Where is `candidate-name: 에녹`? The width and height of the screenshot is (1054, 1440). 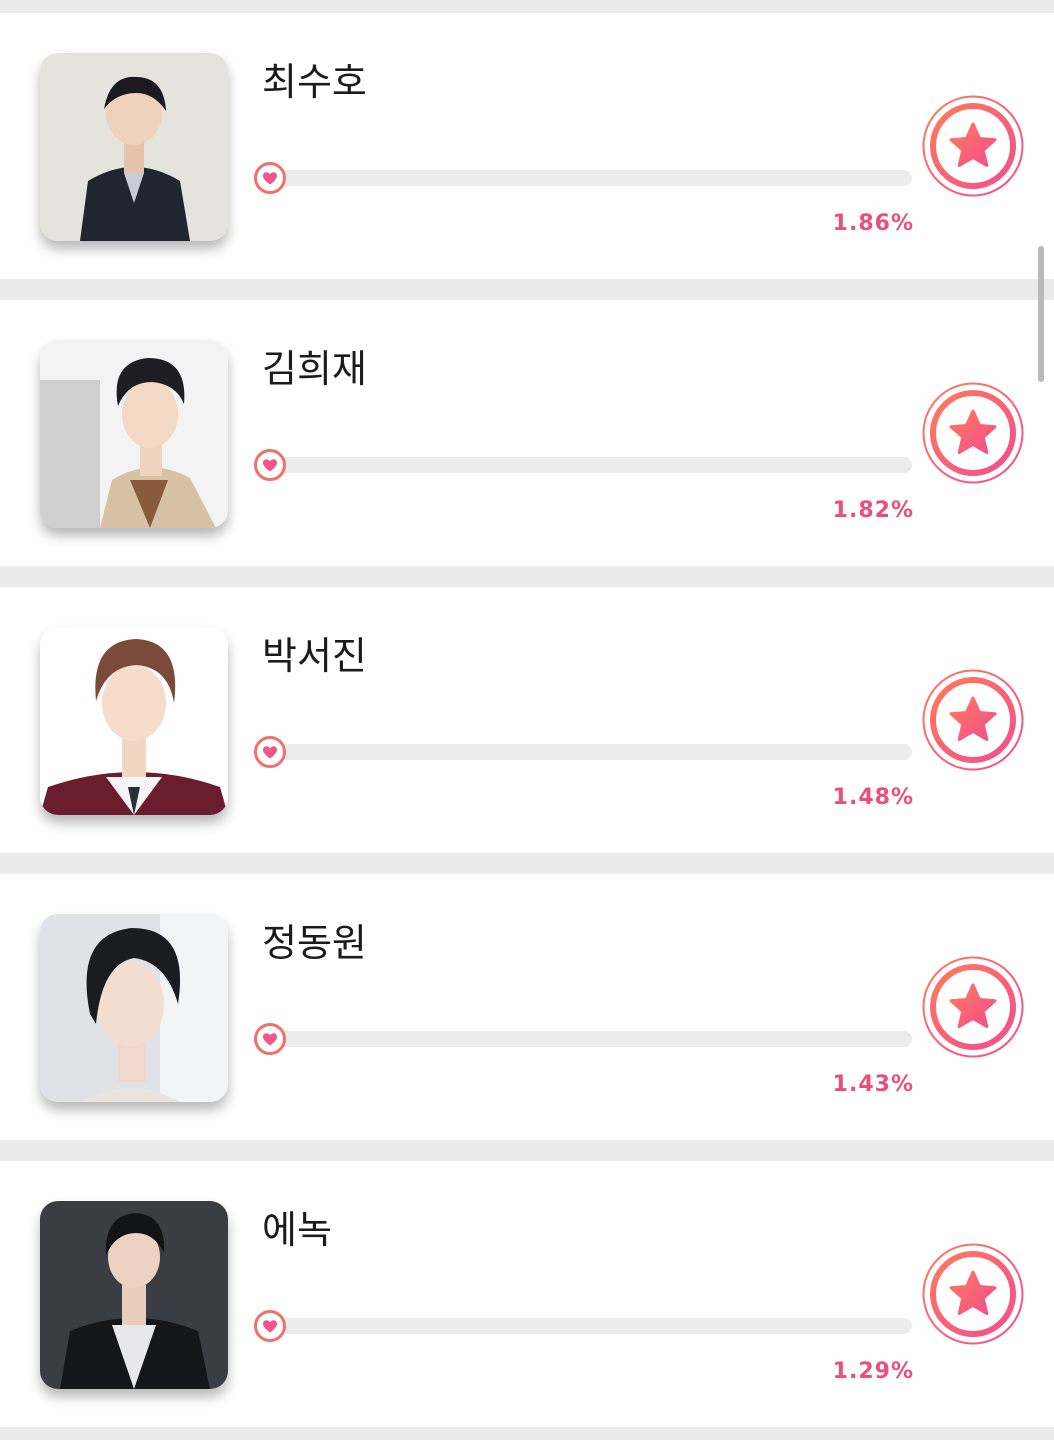 candidate-name: 에녹 is located at coordinates (297, 1230).